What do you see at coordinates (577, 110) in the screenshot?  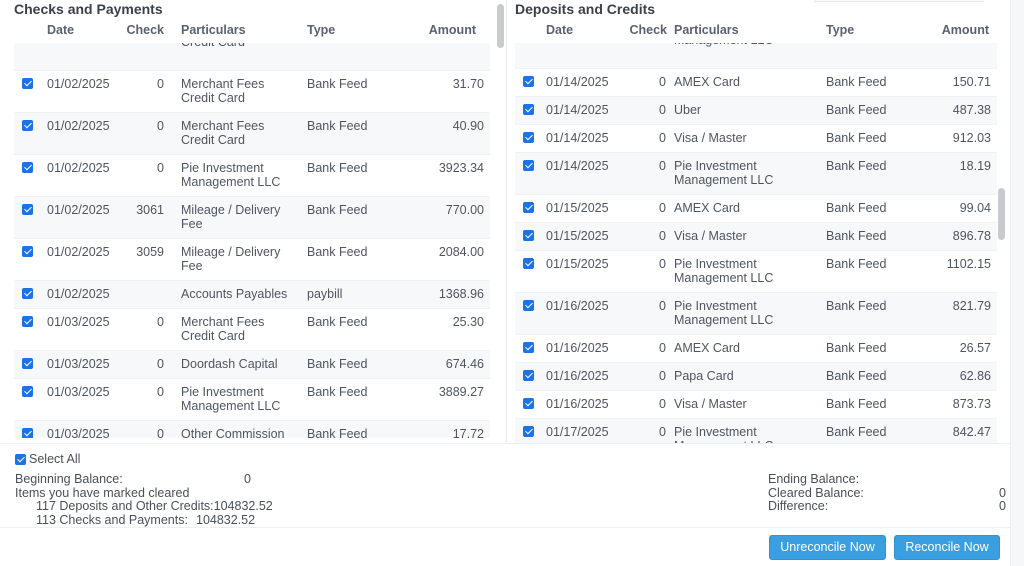 I see `date-cell: 01/14/2025` at bounding box center [577, 110].